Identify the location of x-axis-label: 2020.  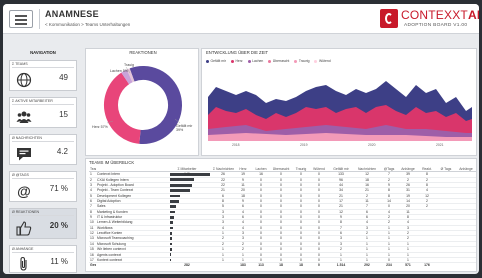
(372, 145).